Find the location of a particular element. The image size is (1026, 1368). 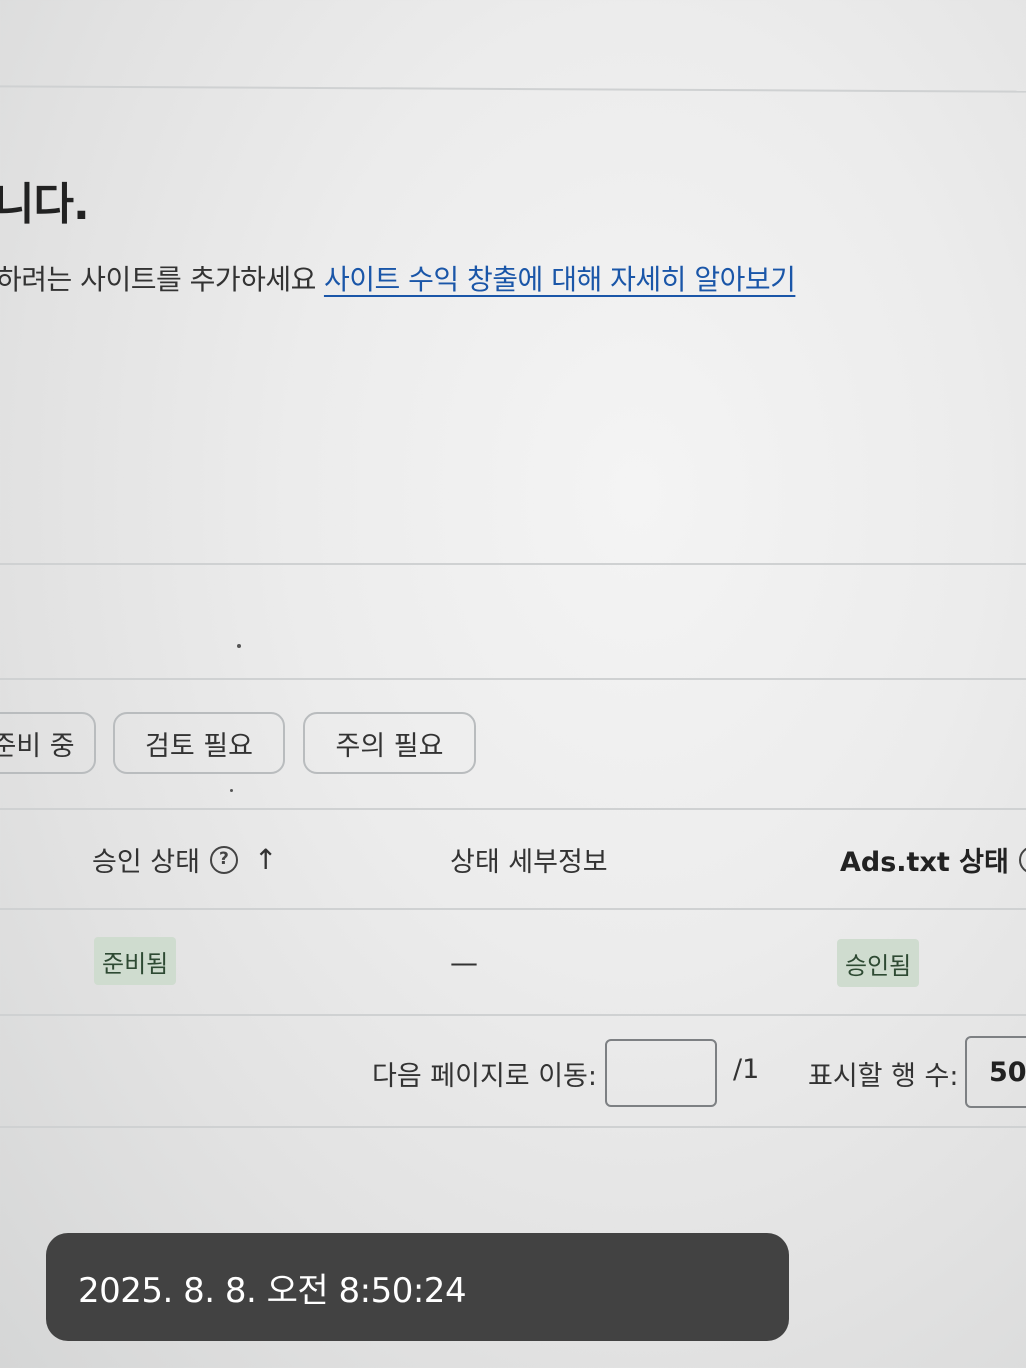

rows-per-page-label: 표시할 행 수: is located at coordinates (883, 1076).